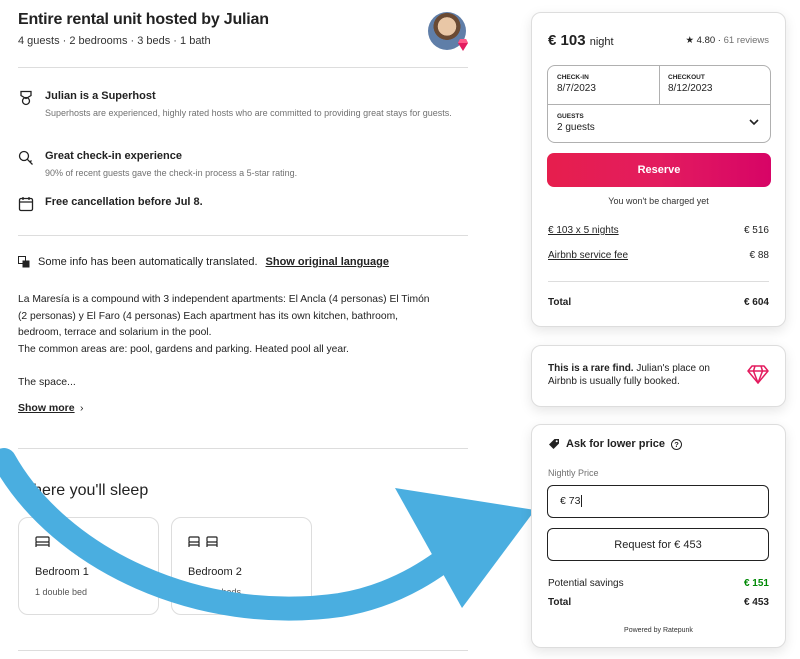 This screenshot has width=800, height=659. What do you see at coordinates (586, 583) in the screenshot?
I see `savings-label: Potential savings` at bounding box center [586, 583].